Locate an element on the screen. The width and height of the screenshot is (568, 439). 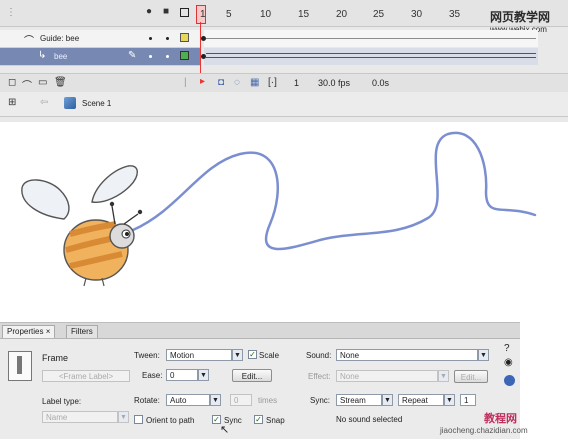
layer-name: Guide: bee is located at coordinates (59, 38).